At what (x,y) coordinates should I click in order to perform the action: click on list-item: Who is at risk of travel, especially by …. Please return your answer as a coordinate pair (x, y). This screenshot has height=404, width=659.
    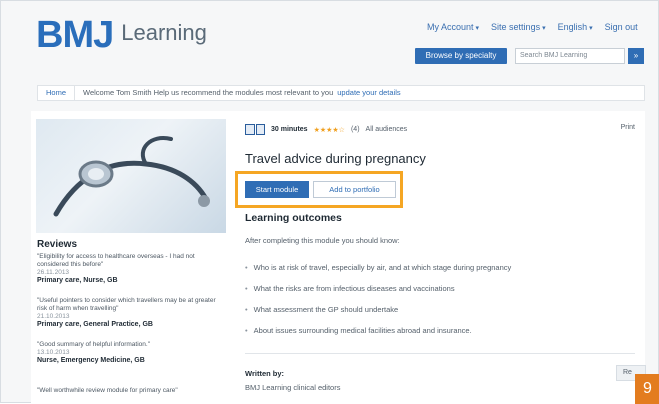
    Looking at the image, I should click on (378, 273).